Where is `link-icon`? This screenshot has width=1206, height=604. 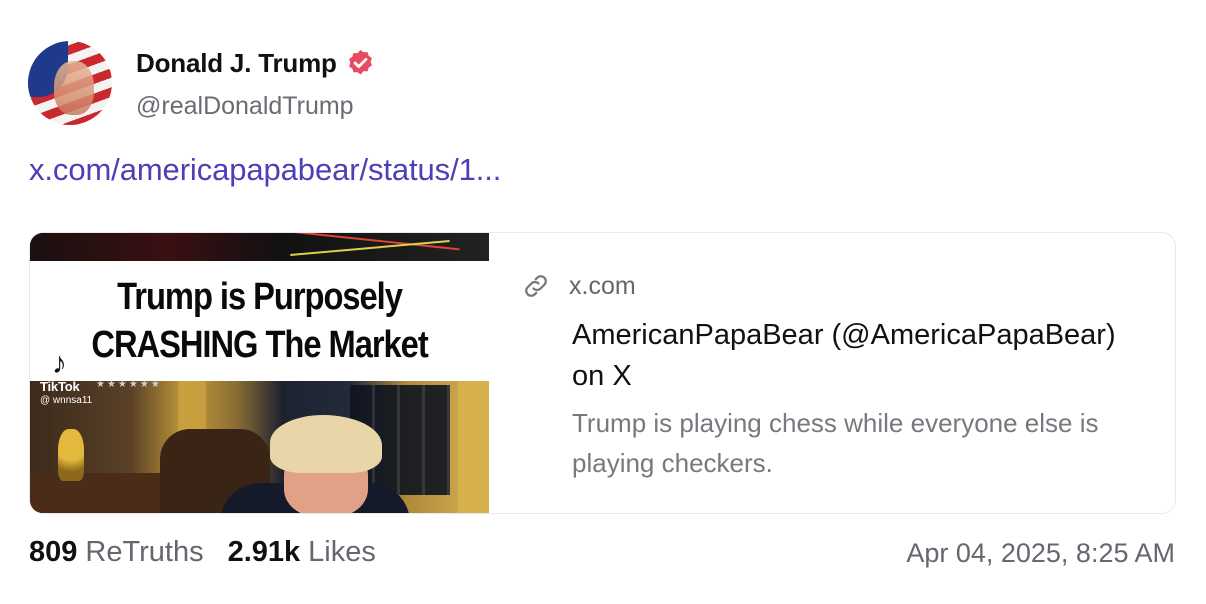 link-icon is located at coordinates (536, 286).